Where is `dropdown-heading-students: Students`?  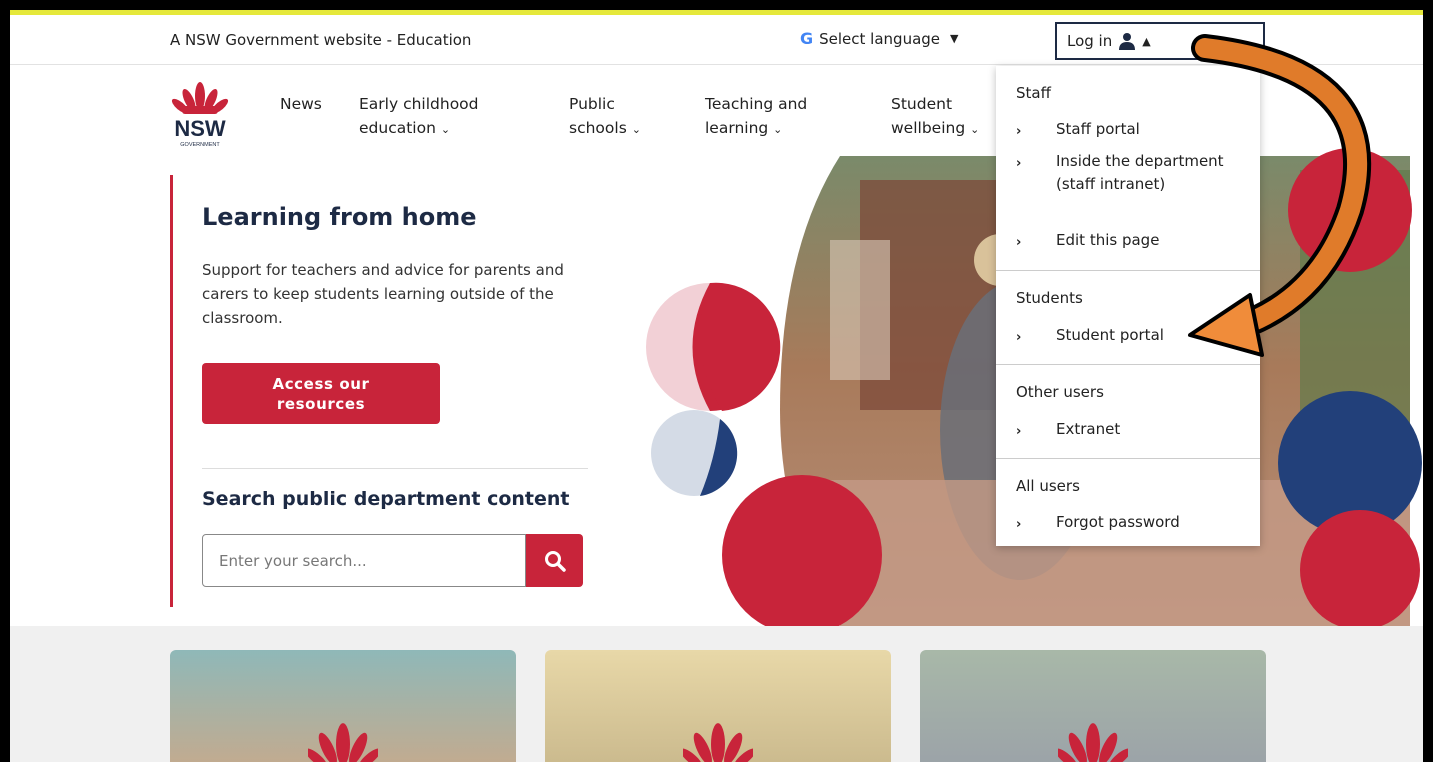 dropdown-heading-students: Students is located at coordinates (1049, 298).